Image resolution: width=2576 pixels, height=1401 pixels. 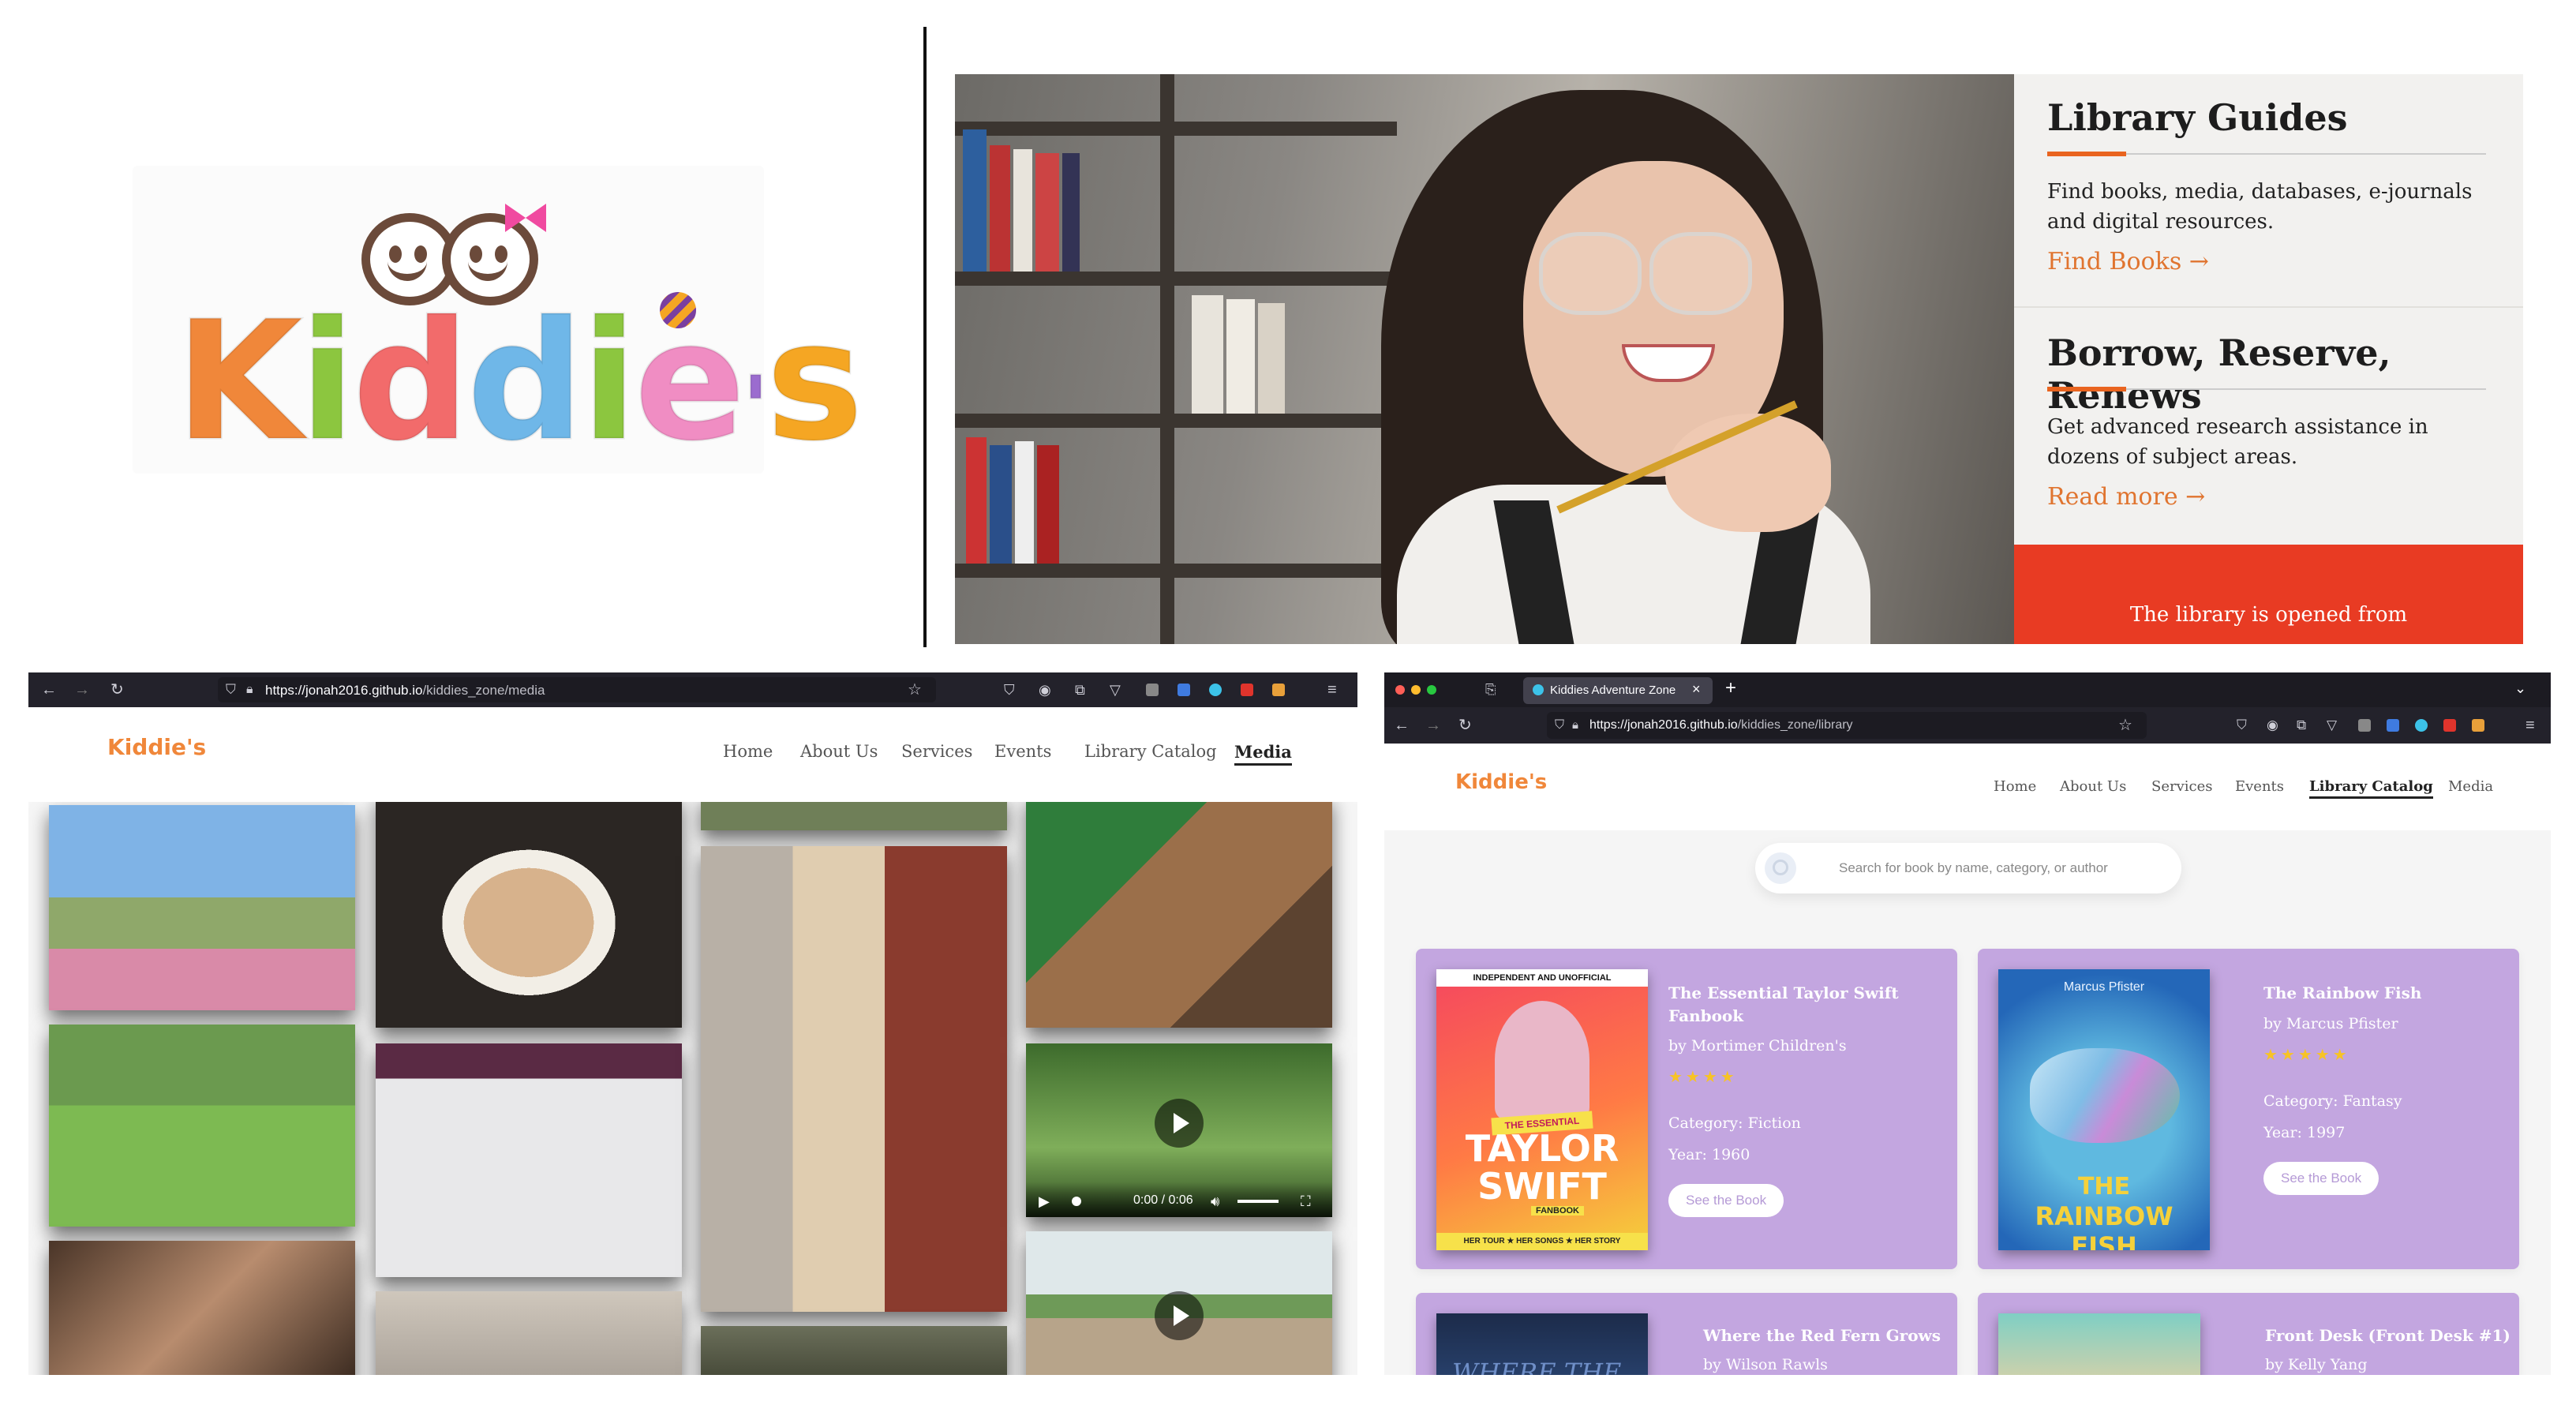 What do you see at coordinates (2332, 1101) in the screenshot?
I see `book-category: Category: Fantasy` at bounding box center [2332, 1101].